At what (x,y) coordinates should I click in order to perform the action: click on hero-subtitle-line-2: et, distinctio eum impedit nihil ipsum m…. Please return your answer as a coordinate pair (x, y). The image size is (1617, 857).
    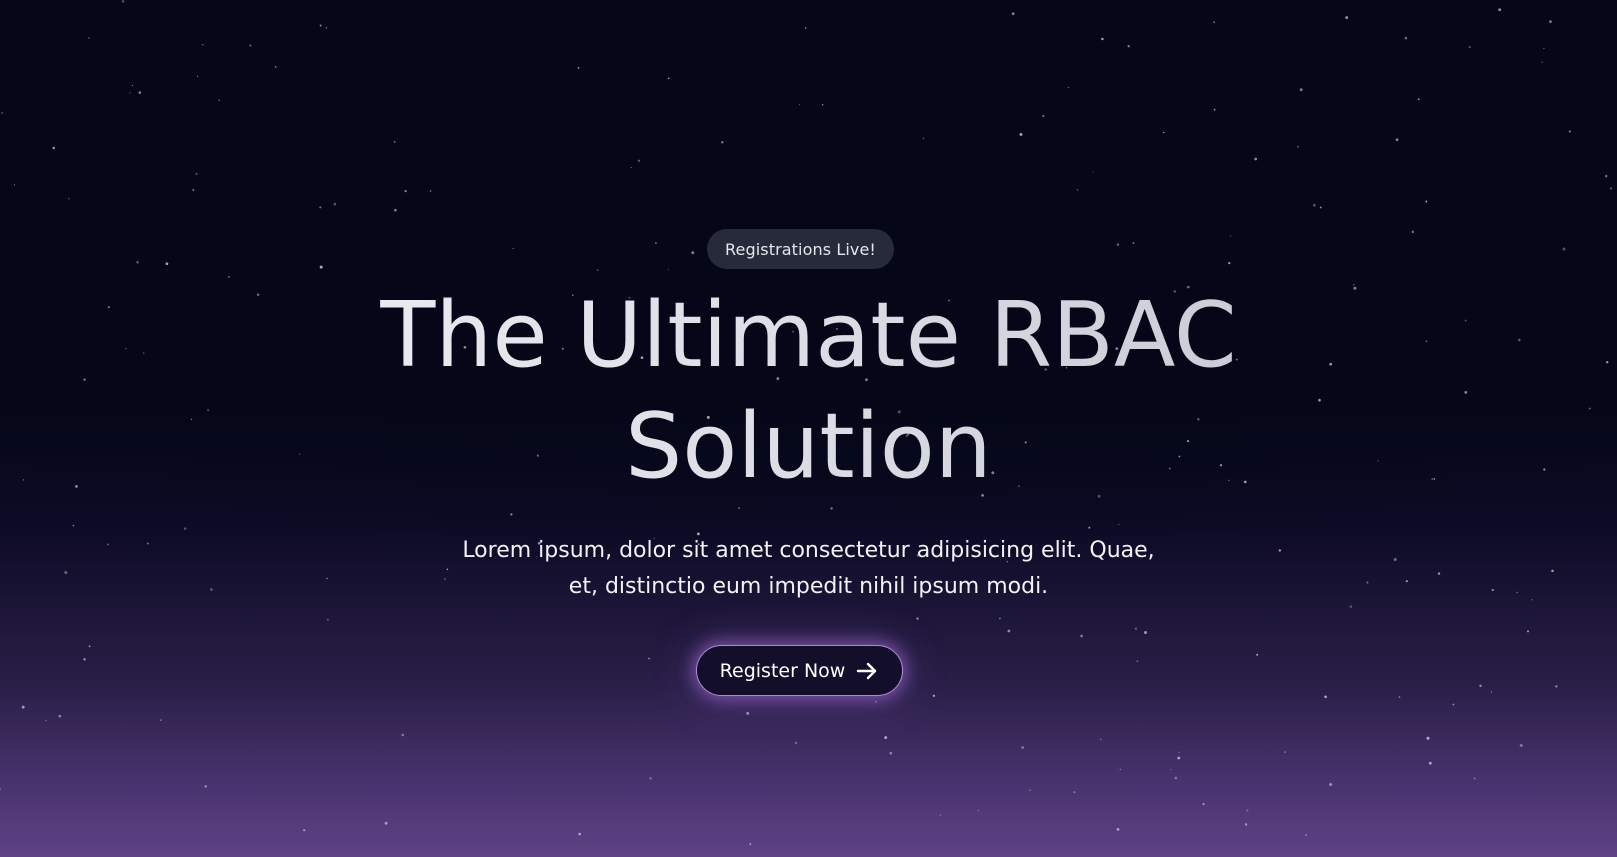
    Looking at the image, I should click on (808, 586).